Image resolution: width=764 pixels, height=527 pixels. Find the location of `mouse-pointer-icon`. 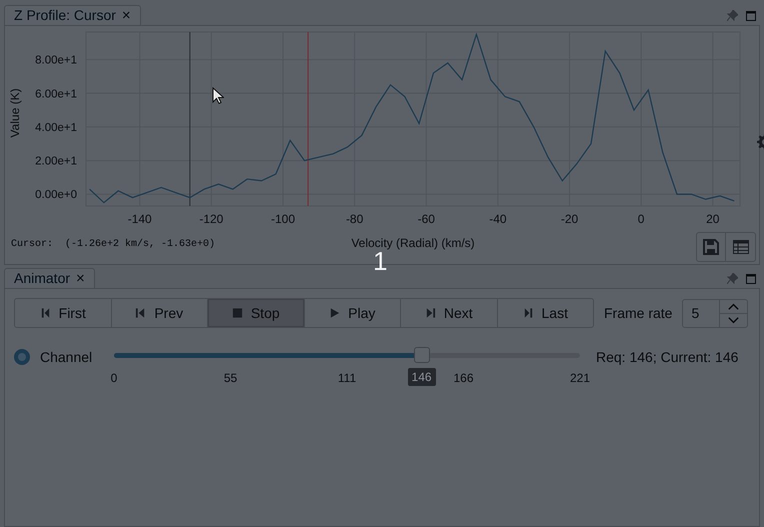

mouse-pointer-icon is located at coordinates (218, 96).